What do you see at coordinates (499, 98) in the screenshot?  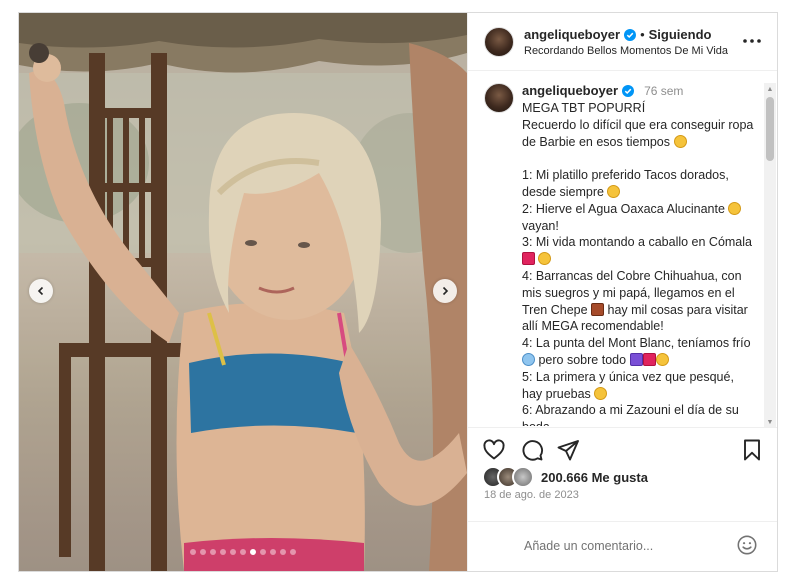 I see `caption-author-avatar` at bounding box center [499, 98].